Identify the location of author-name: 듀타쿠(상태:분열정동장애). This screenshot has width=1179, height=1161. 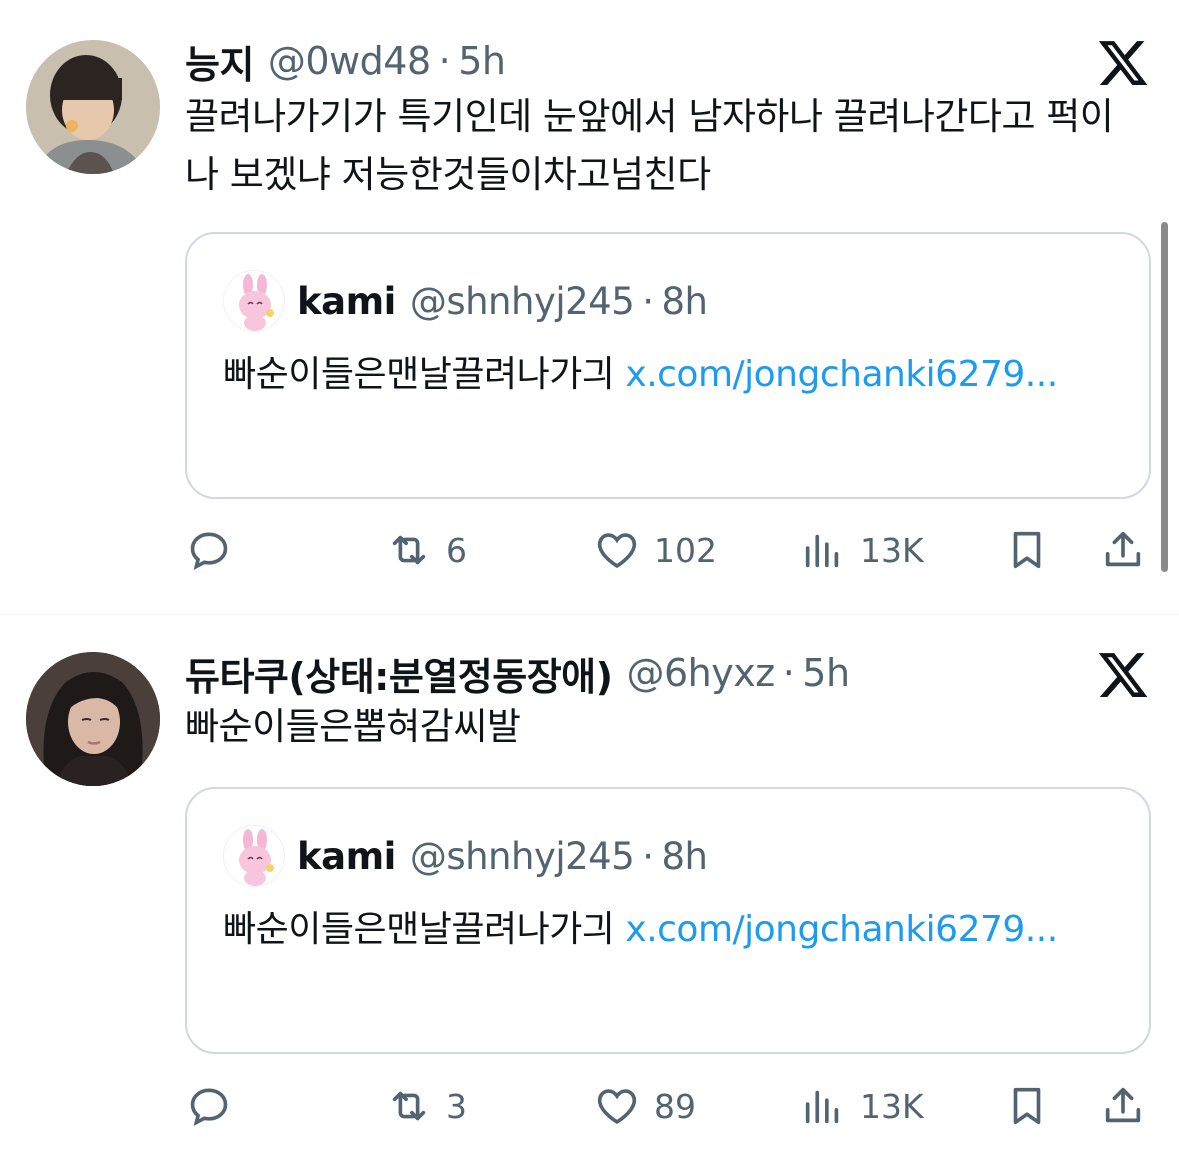
(399, 673).